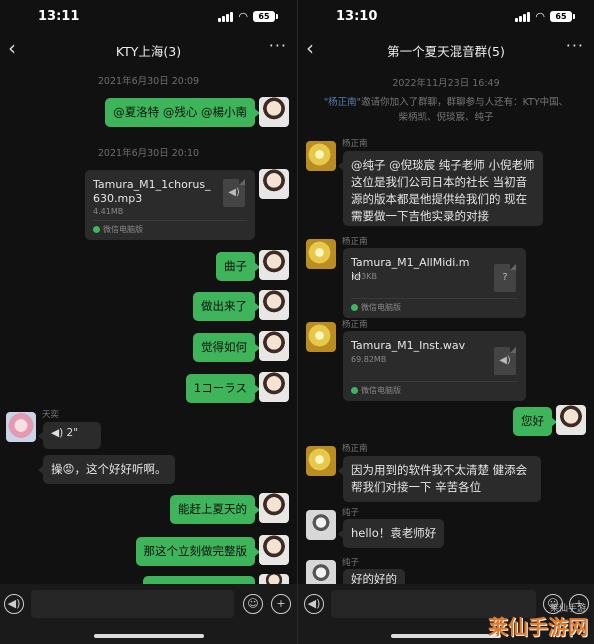 Image resolution: width=594 pixels, height=644 pixels. Describe the element at coordinates (132, 604) in the screenshot. I see `message-input` at that location.